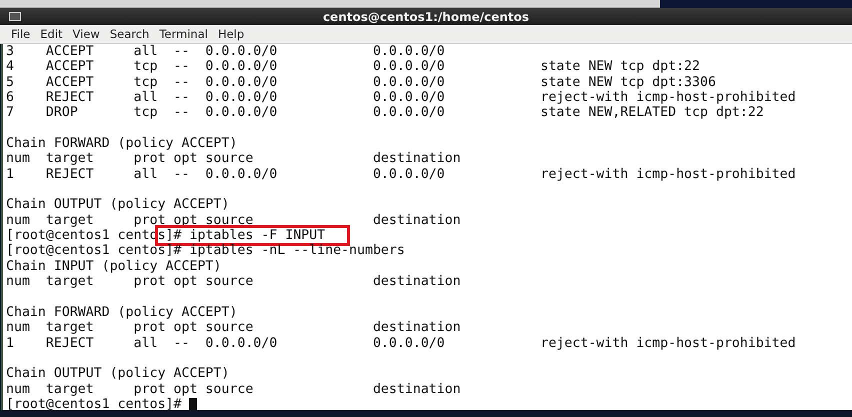  I want to click on terminal-line: Chain INPUT (policy ACCEPT), so click(114, 266).